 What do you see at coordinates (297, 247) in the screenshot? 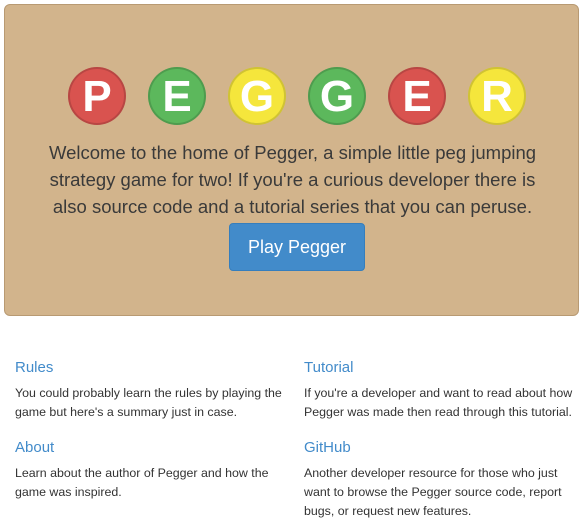
I see `play-pegger-button: Play Pegger` at bounding box center [297, 247].